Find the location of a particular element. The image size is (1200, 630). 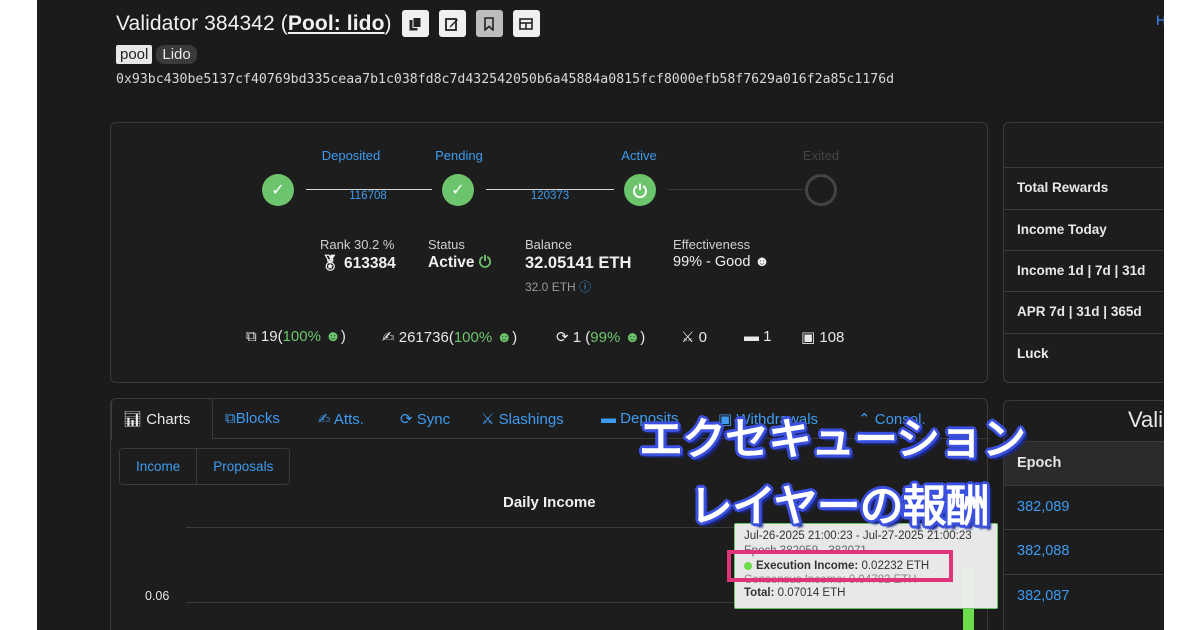

balance-value: 32.05141 ETH is located at coordinates (578, 263).